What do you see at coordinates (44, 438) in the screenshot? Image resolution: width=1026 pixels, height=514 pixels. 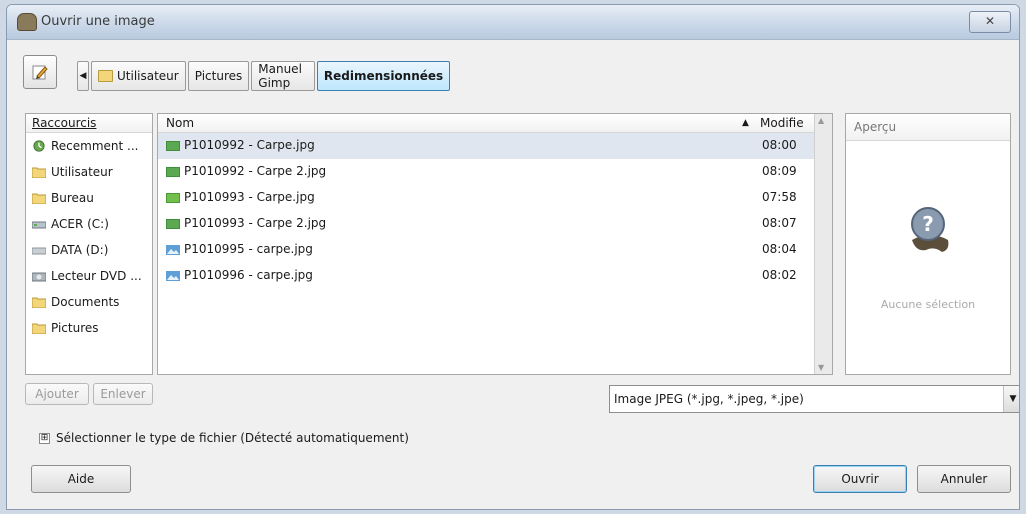 I see `expand-plus-icon: ⊞` at bounding box center [44, 438].